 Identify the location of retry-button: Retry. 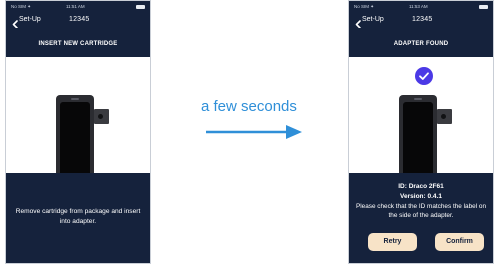
(392, 242).